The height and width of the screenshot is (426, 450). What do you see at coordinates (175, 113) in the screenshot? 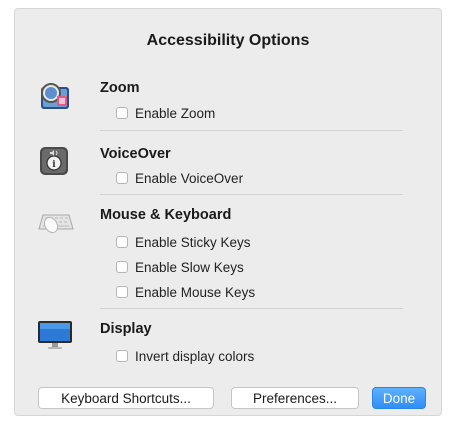
I see `checkbox-label: Enable Zoom` at bounding box center [175, 113].